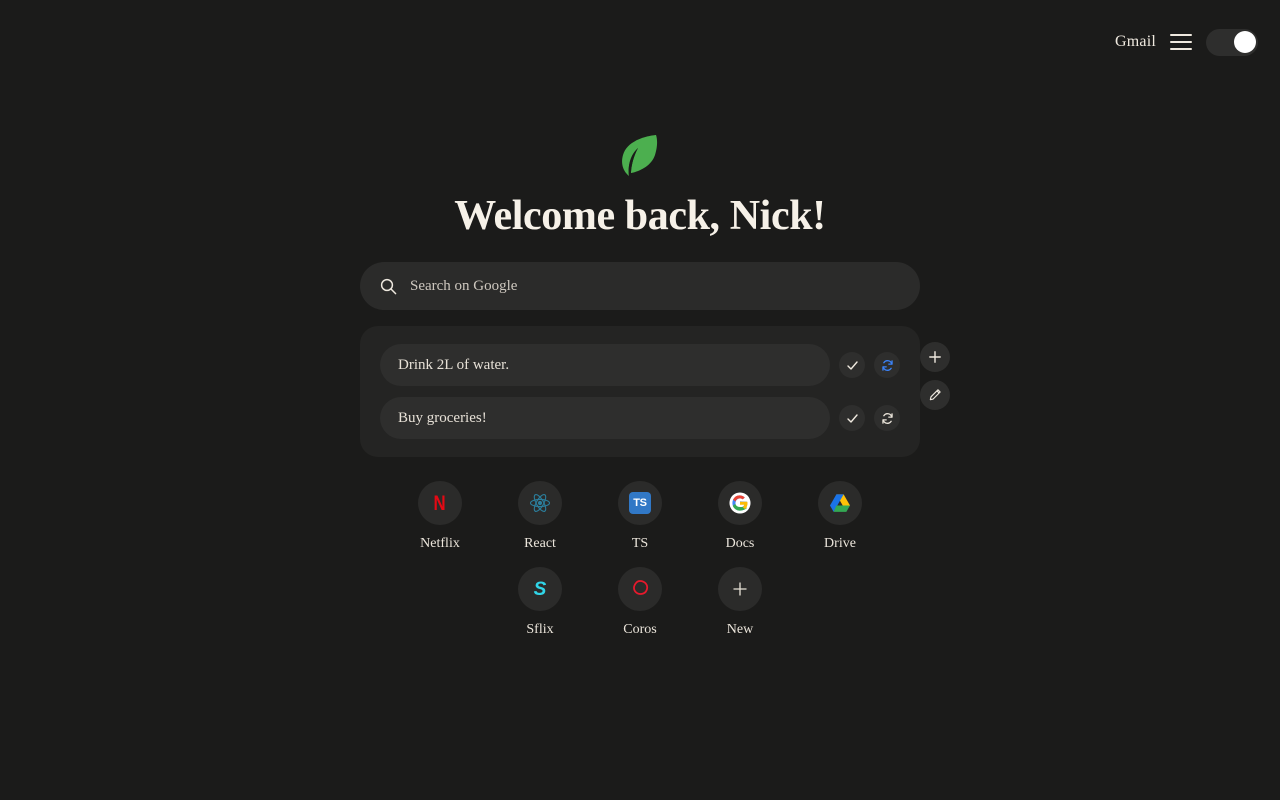 This screenshot has height=800, width=1280. I want to click on shortcut-label: Drive, so click(840, 544).